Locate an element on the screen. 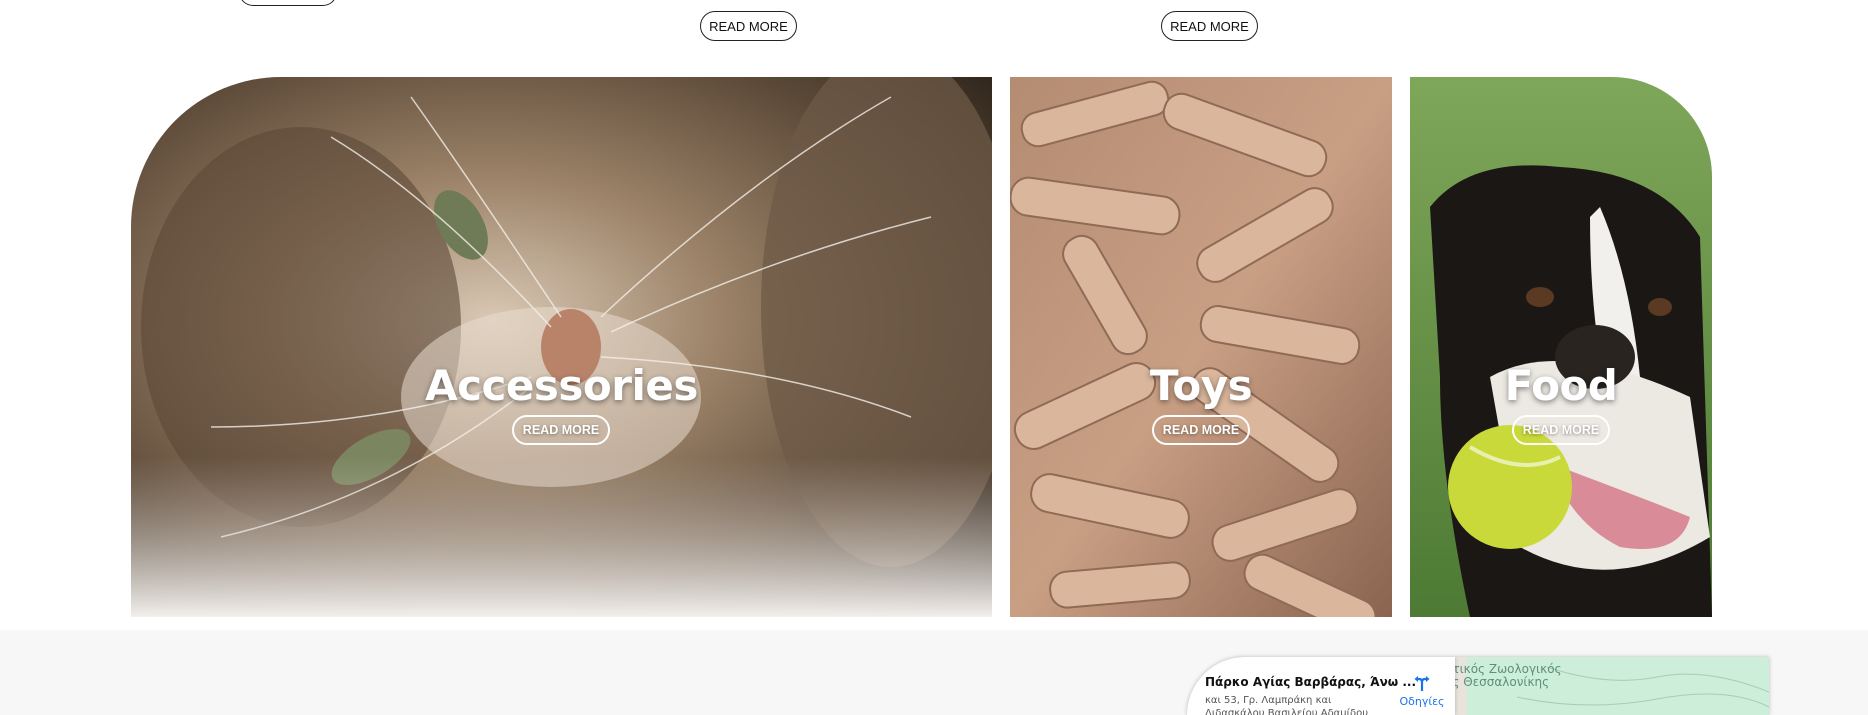 The height and width of the screenshot is (715, 1868). read-more-button-toys: READ MORE is located at coordinates (1201, 430).